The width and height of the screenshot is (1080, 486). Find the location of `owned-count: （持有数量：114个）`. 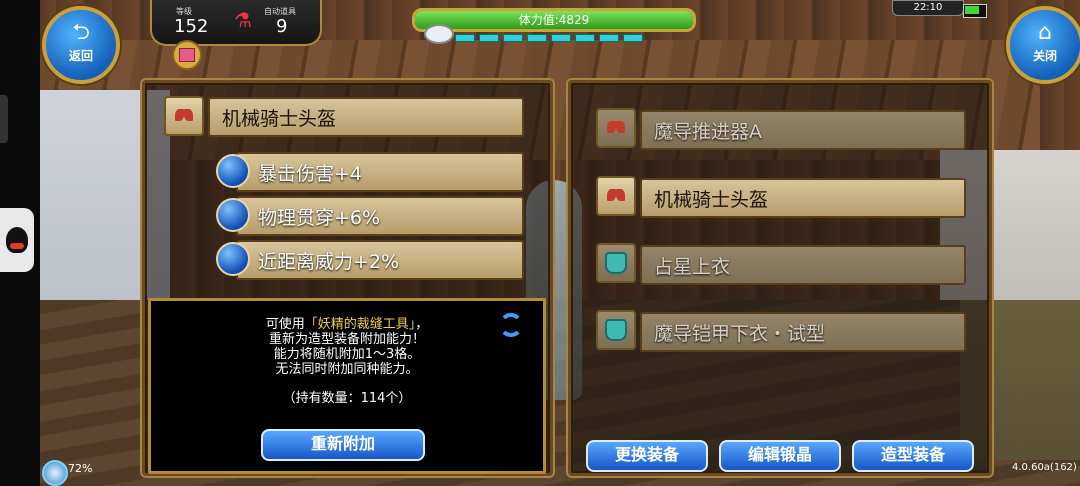

owned-count: （持有数量：114个） is located at coordinates (347, 398).